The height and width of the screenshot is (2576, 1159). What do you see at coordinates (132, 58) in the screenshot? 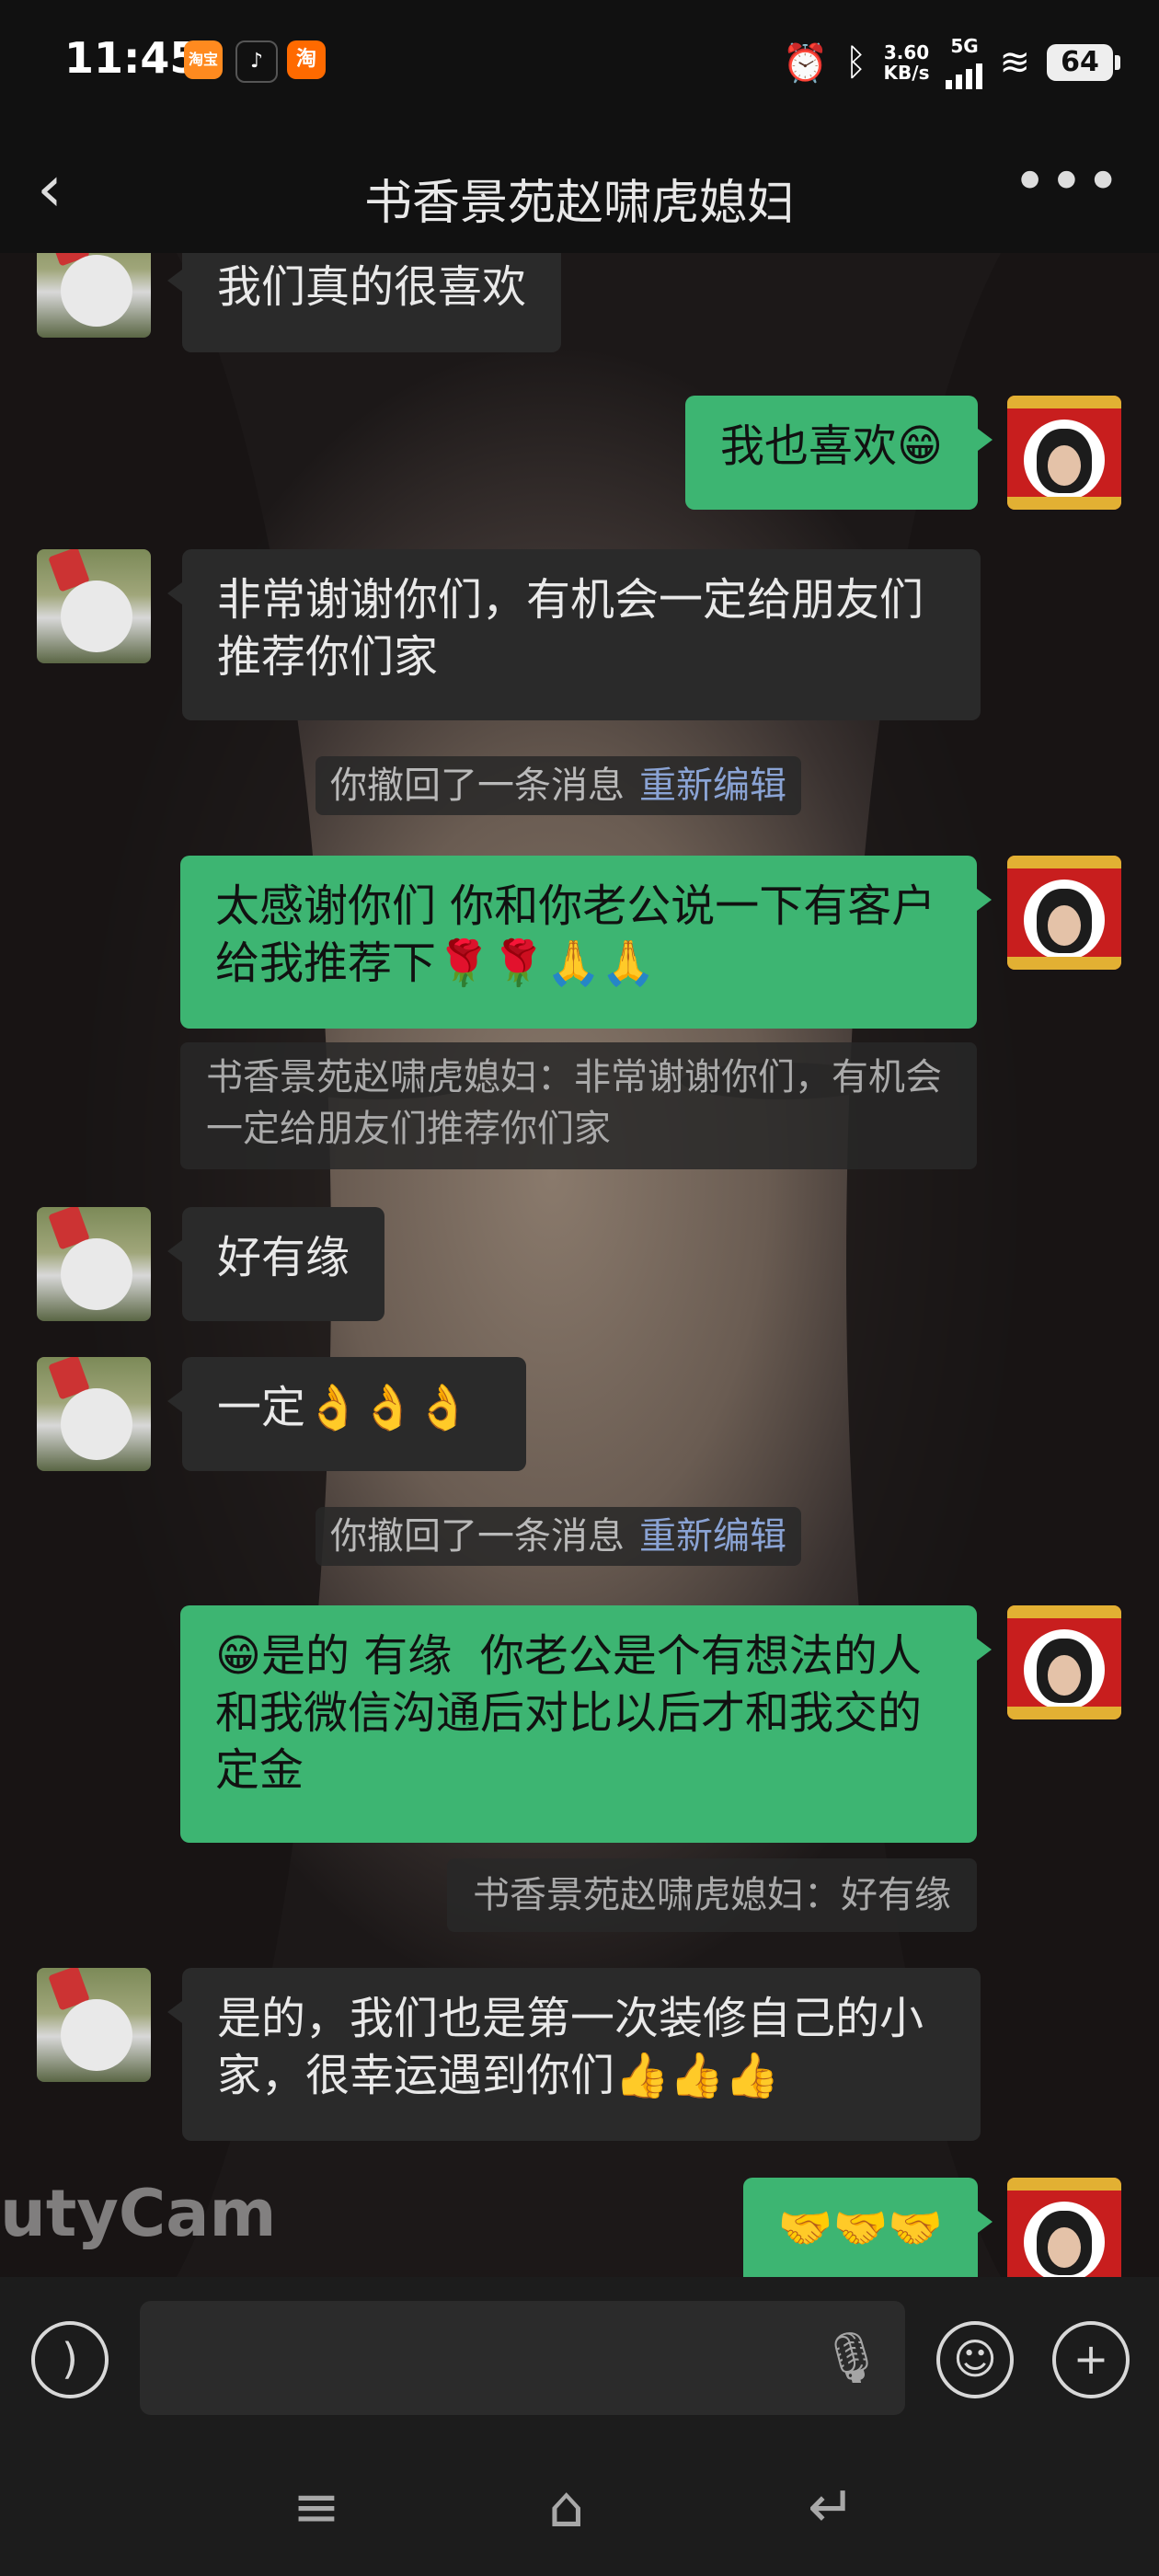
I see `status-time: 11:45` at bounding box center [132, 58].